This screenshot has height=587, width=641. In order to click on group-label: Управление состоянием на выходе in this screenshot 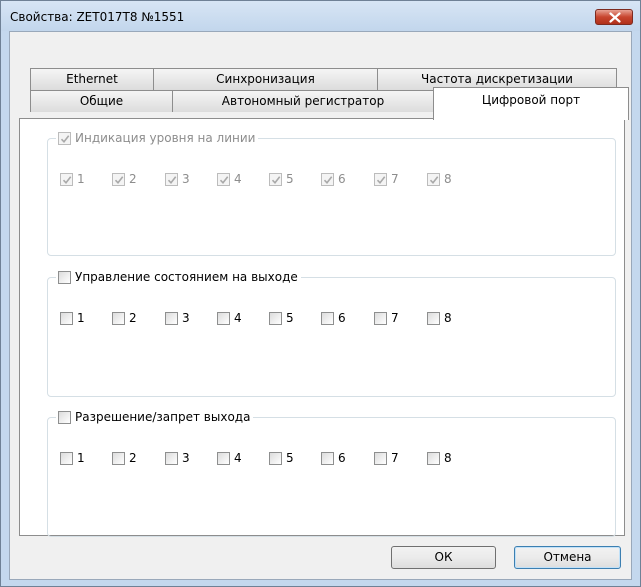, I will do `click(186, 277)`.